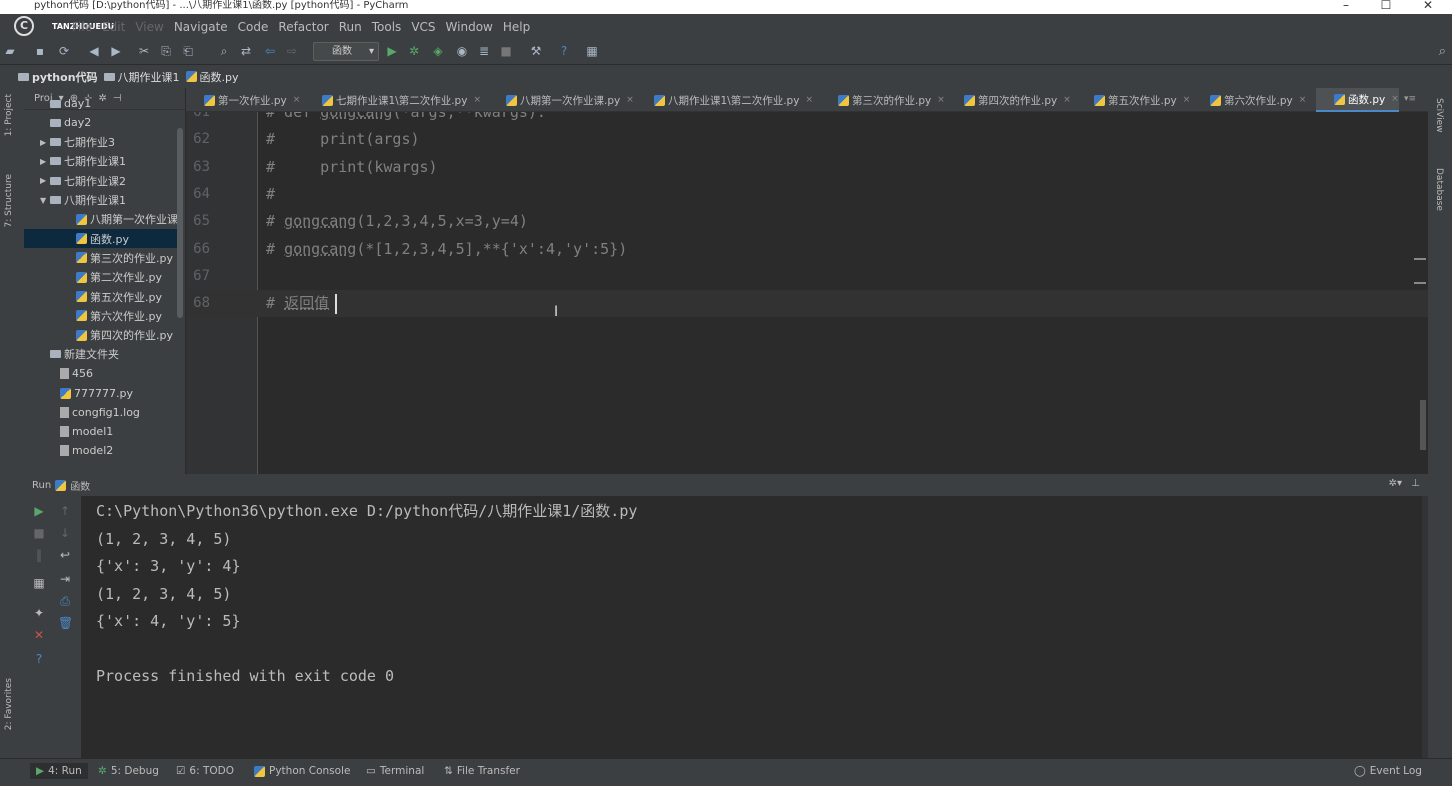 Image resolution: width=1452 pixels, height=786 pixels. I want to click on tree-item: 777777.py, so click(101, 393).